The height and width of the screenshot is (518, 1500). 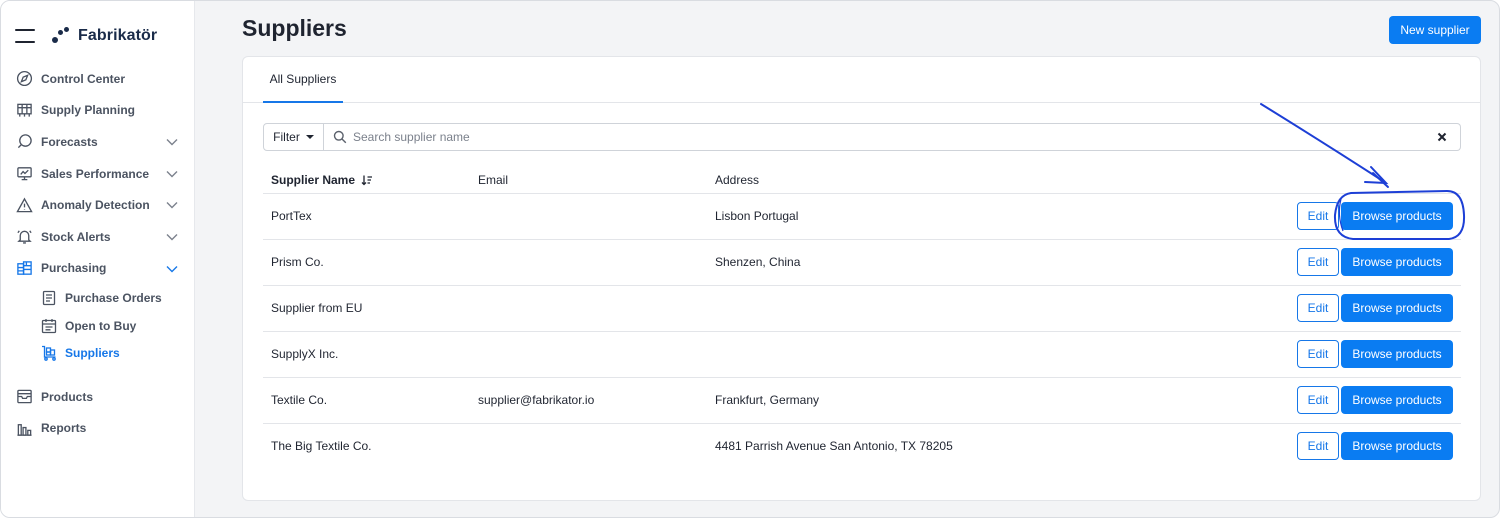 What do you see at coordinates (98, 326) in the screenshot?
I see `sidebar-subitem-open-to-buy: Open to Buy` at bounding box center [98, 326].